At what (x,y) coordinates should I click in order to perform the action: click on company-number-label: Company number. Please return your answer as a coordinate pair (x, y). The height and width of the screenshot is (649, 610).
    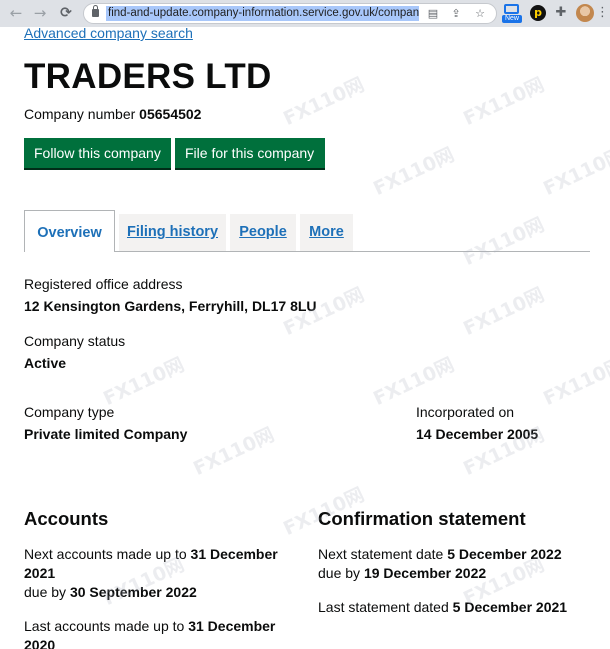
    Looking at the image, I should click on (80, 114).